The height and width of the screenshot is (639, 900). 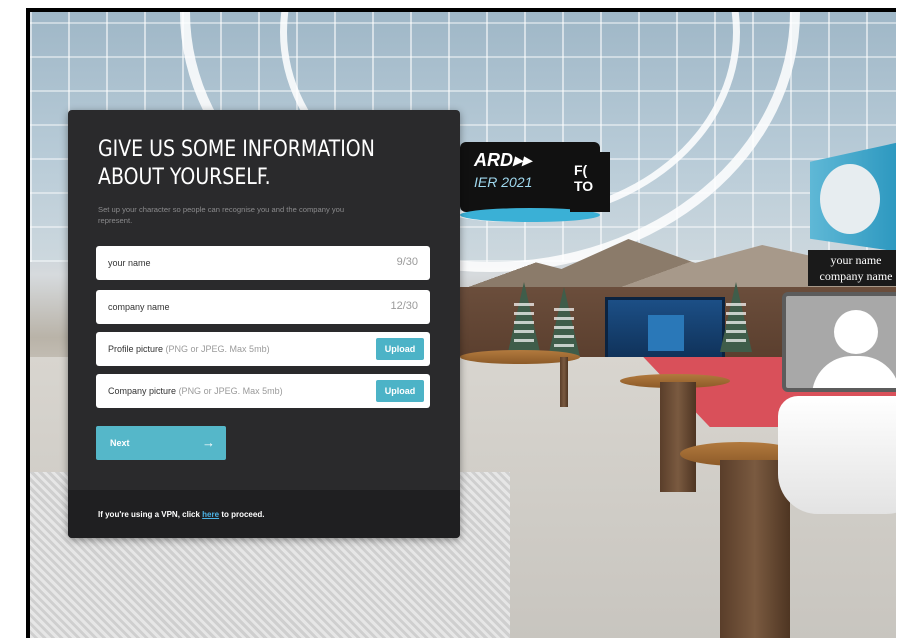 I want to click on next-button-label: Next, so click(x=120, y=443).